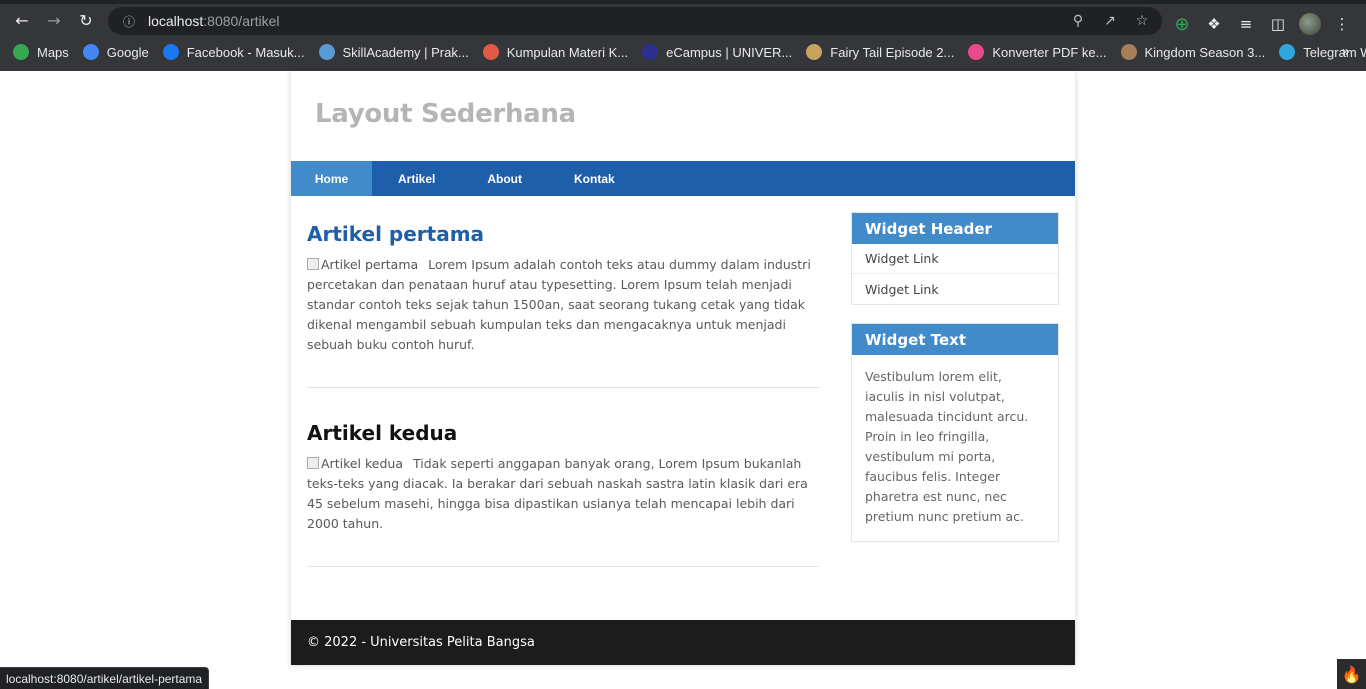  I want to click on image-alt-text: Artikel pertama, so click(370, 264).